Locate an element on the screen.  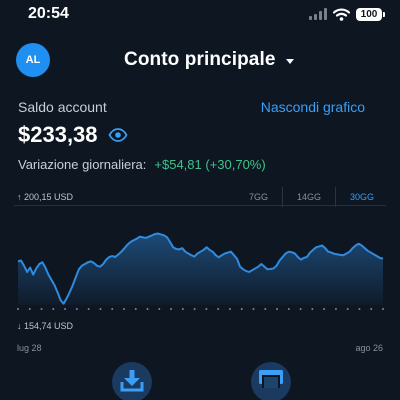
transfer-button is located at coordinates (271, 379).